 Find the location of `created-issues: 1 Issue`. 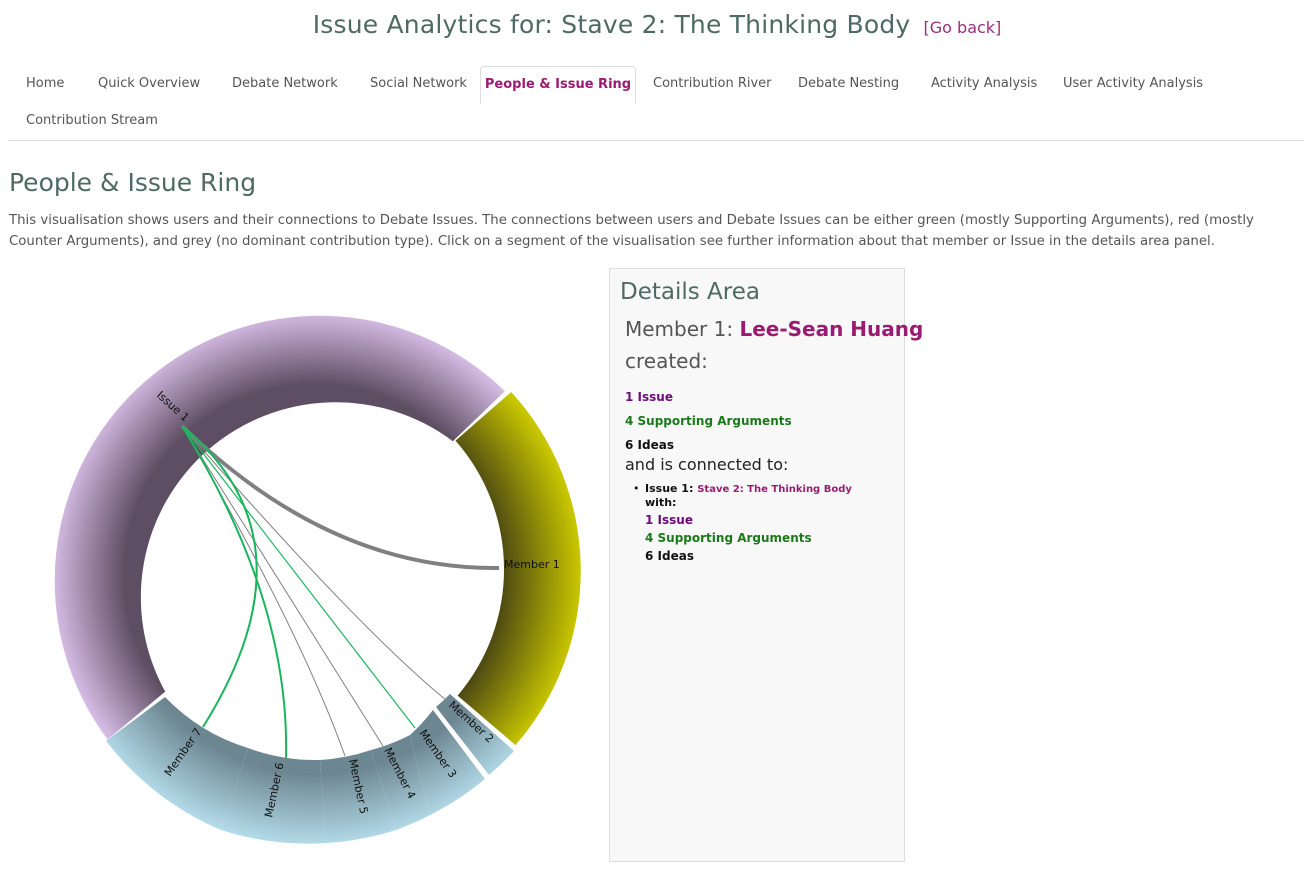

created-issues: 1 Issue is located at coordinates (649, 397).